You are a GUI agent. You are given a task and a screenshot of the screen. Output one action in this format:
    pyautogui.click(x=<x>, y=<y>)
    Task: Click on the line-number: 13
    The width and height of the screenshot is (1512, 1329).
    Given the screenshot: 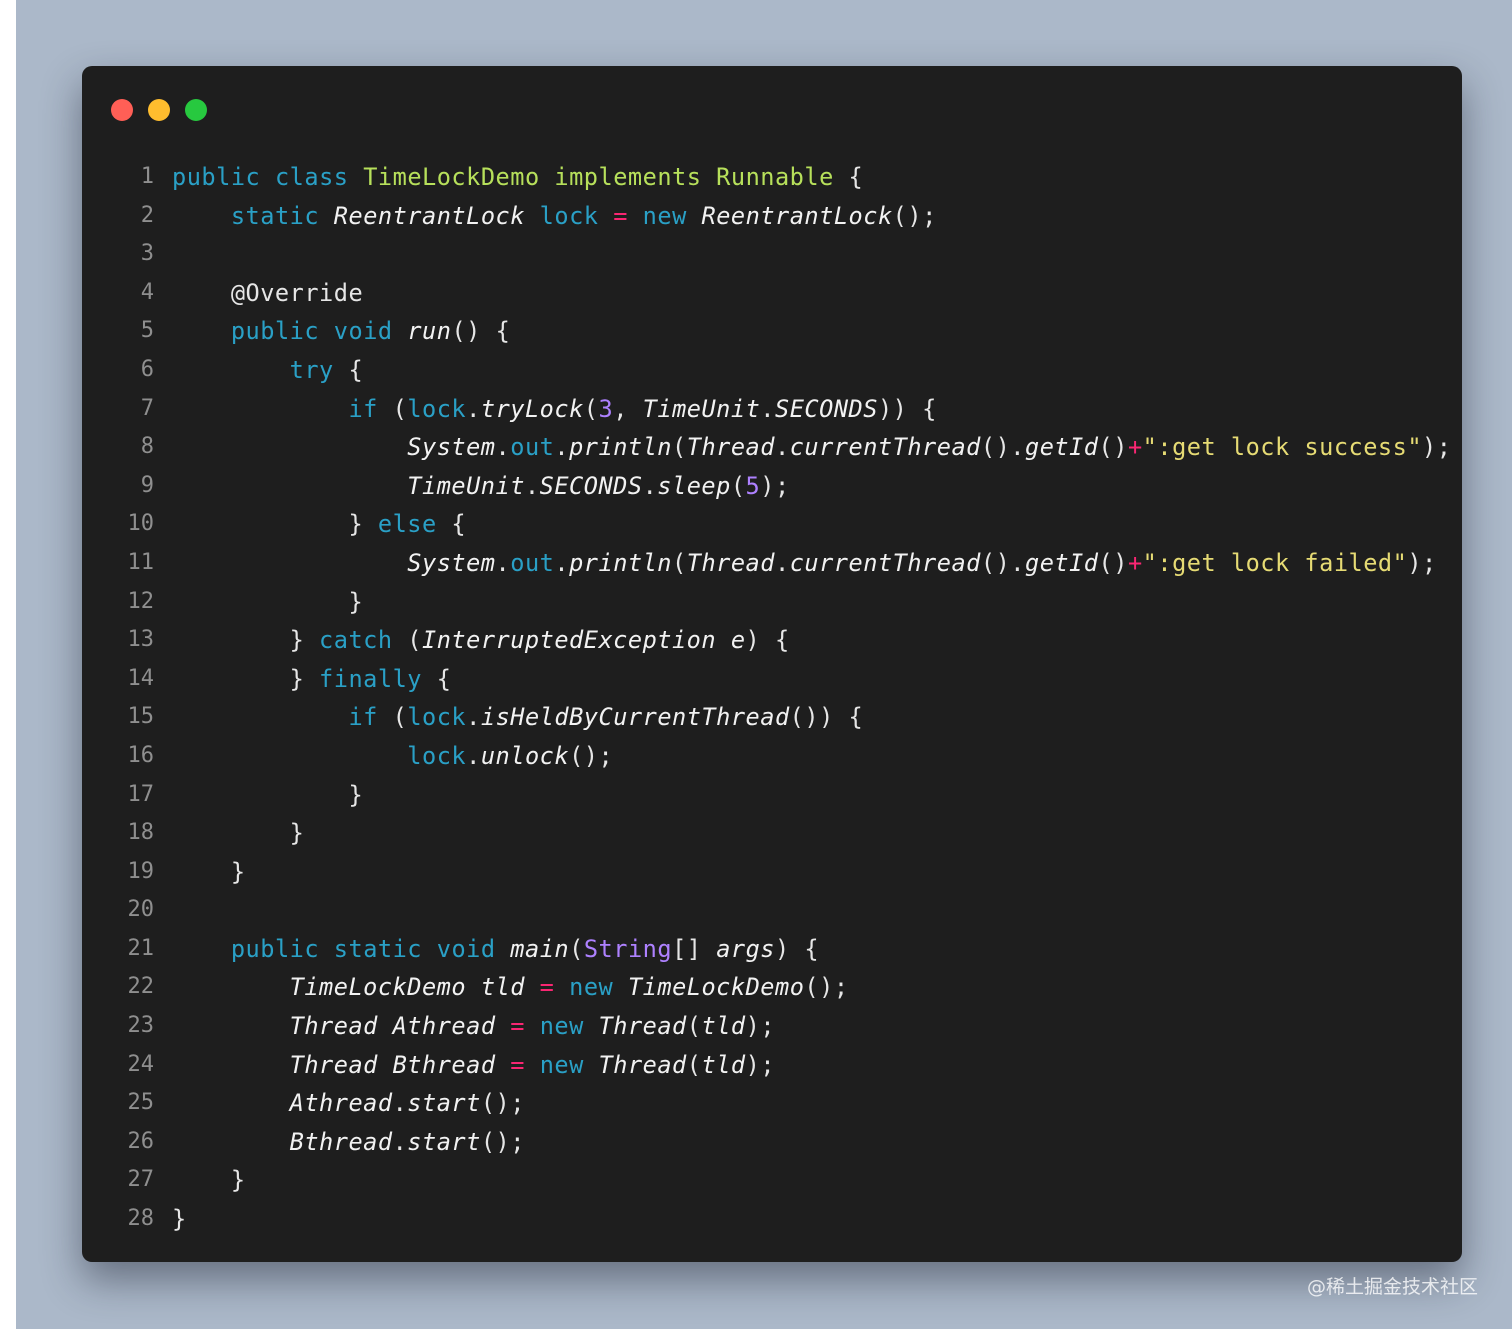 What is the action you would take?
    pyautogui.click(x=141, y=640)
    